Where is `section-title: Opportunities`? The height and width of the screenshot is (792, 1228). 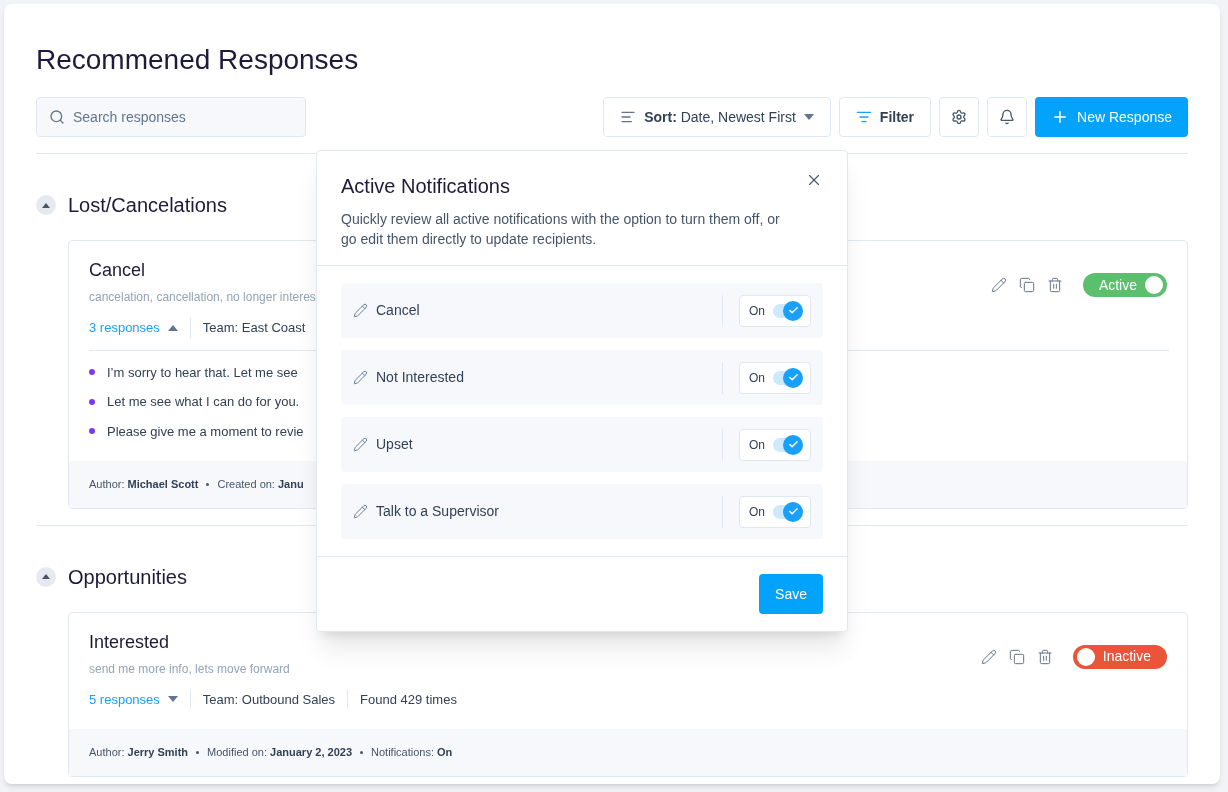
section-title: Opportunities is located at coordinates (127, 577).